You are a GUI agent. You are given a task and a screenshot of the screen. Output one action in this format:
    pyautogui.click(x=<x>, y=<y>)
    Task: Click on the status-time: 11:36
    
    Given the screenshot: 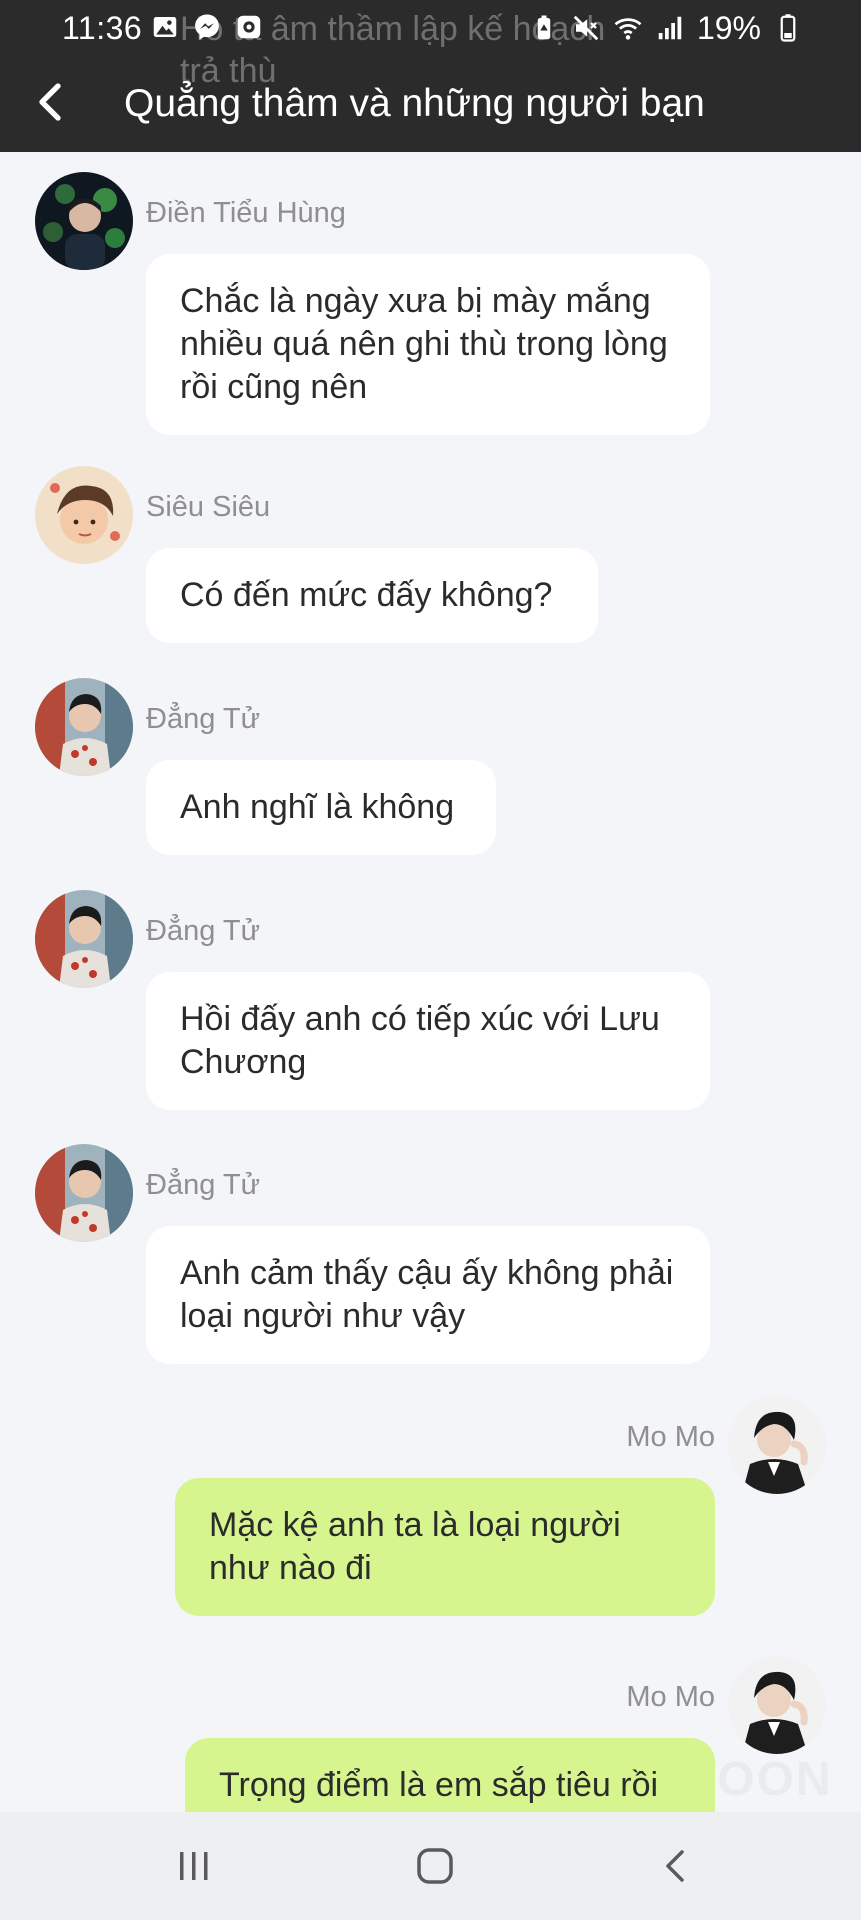 What is the action you would take?
    pyautogui.click(x=102, y=28)
    